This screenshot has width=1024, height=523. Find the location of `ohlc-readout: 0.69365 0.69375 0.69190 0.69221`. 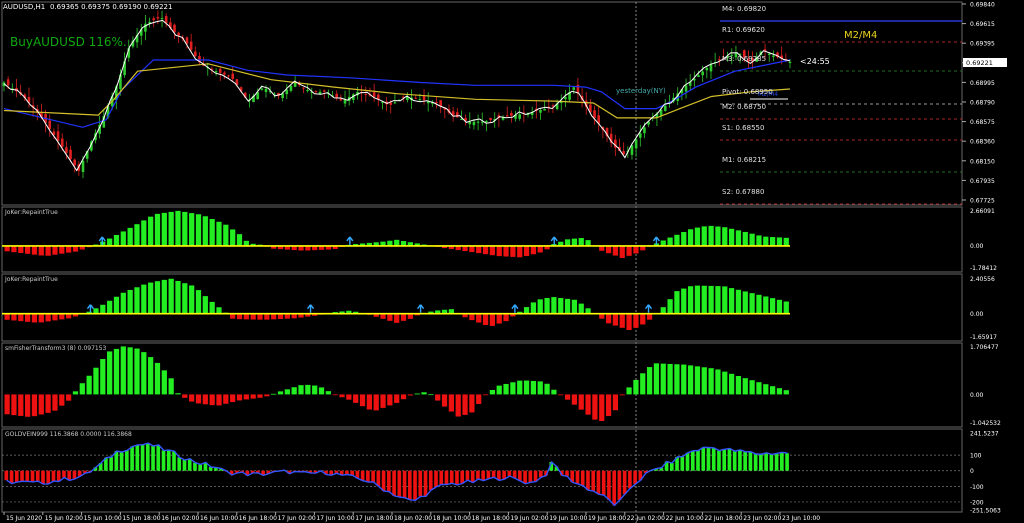

ohlc-readout: 0.69365 0.69375 0.69190 0.69221 is located at coordinates (111, 7).